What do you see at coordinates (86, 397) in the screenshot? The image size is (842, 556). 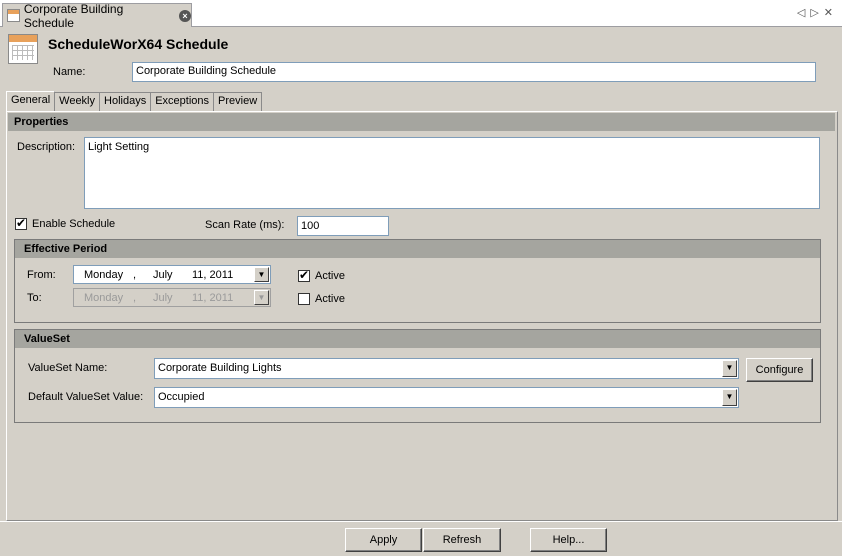 I see `default-valueset-value-label: Default ValueSet Value:` at bounding box center [86, 397].